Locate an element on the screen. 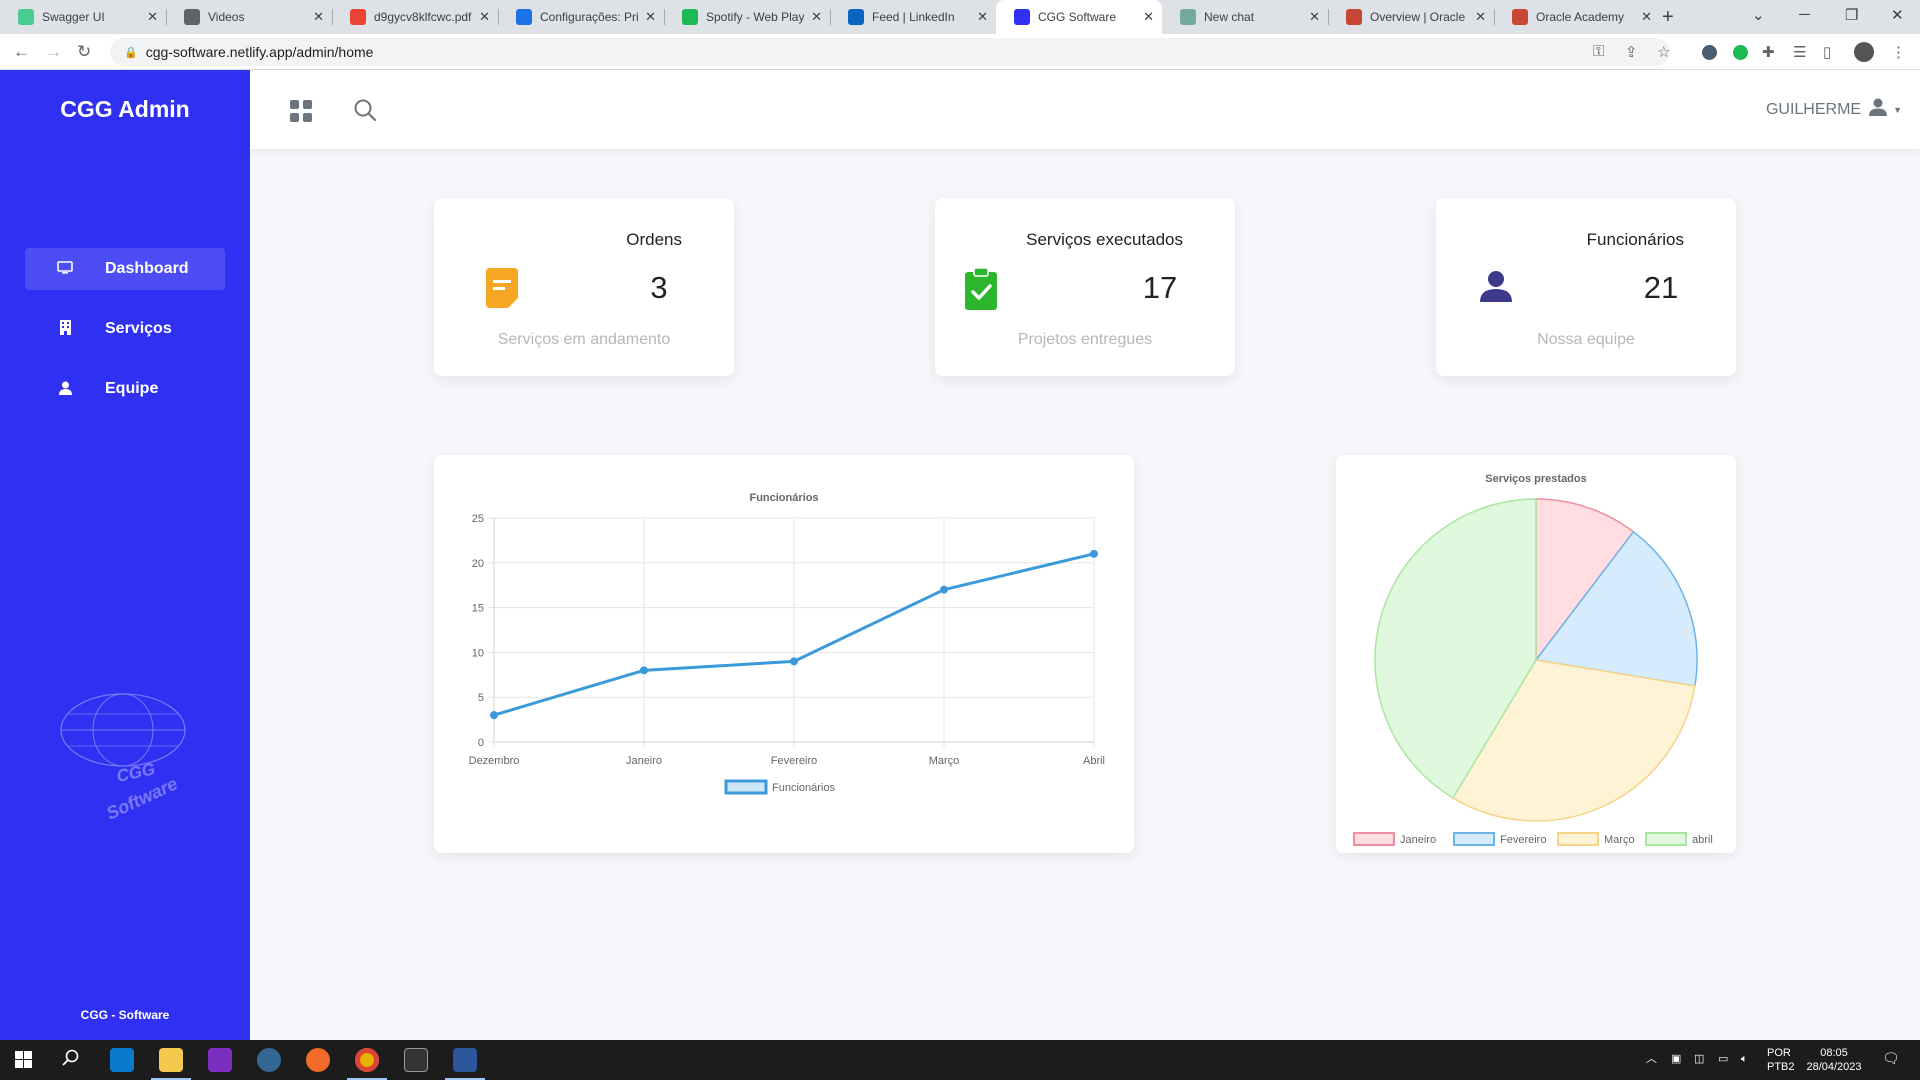 The width and height of the screenshot is (1920, 1080). forward-icon: → is located at coordinates (53, 52).